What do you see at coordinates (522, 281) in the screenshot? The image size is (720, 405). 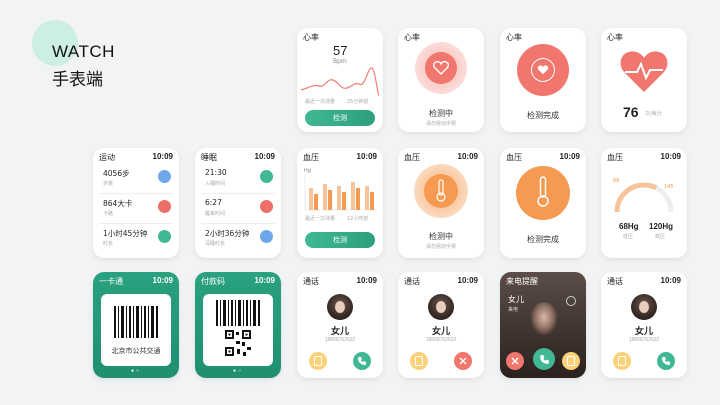 I see `card-label: 来电提醒` at bounding box center [522, 281].